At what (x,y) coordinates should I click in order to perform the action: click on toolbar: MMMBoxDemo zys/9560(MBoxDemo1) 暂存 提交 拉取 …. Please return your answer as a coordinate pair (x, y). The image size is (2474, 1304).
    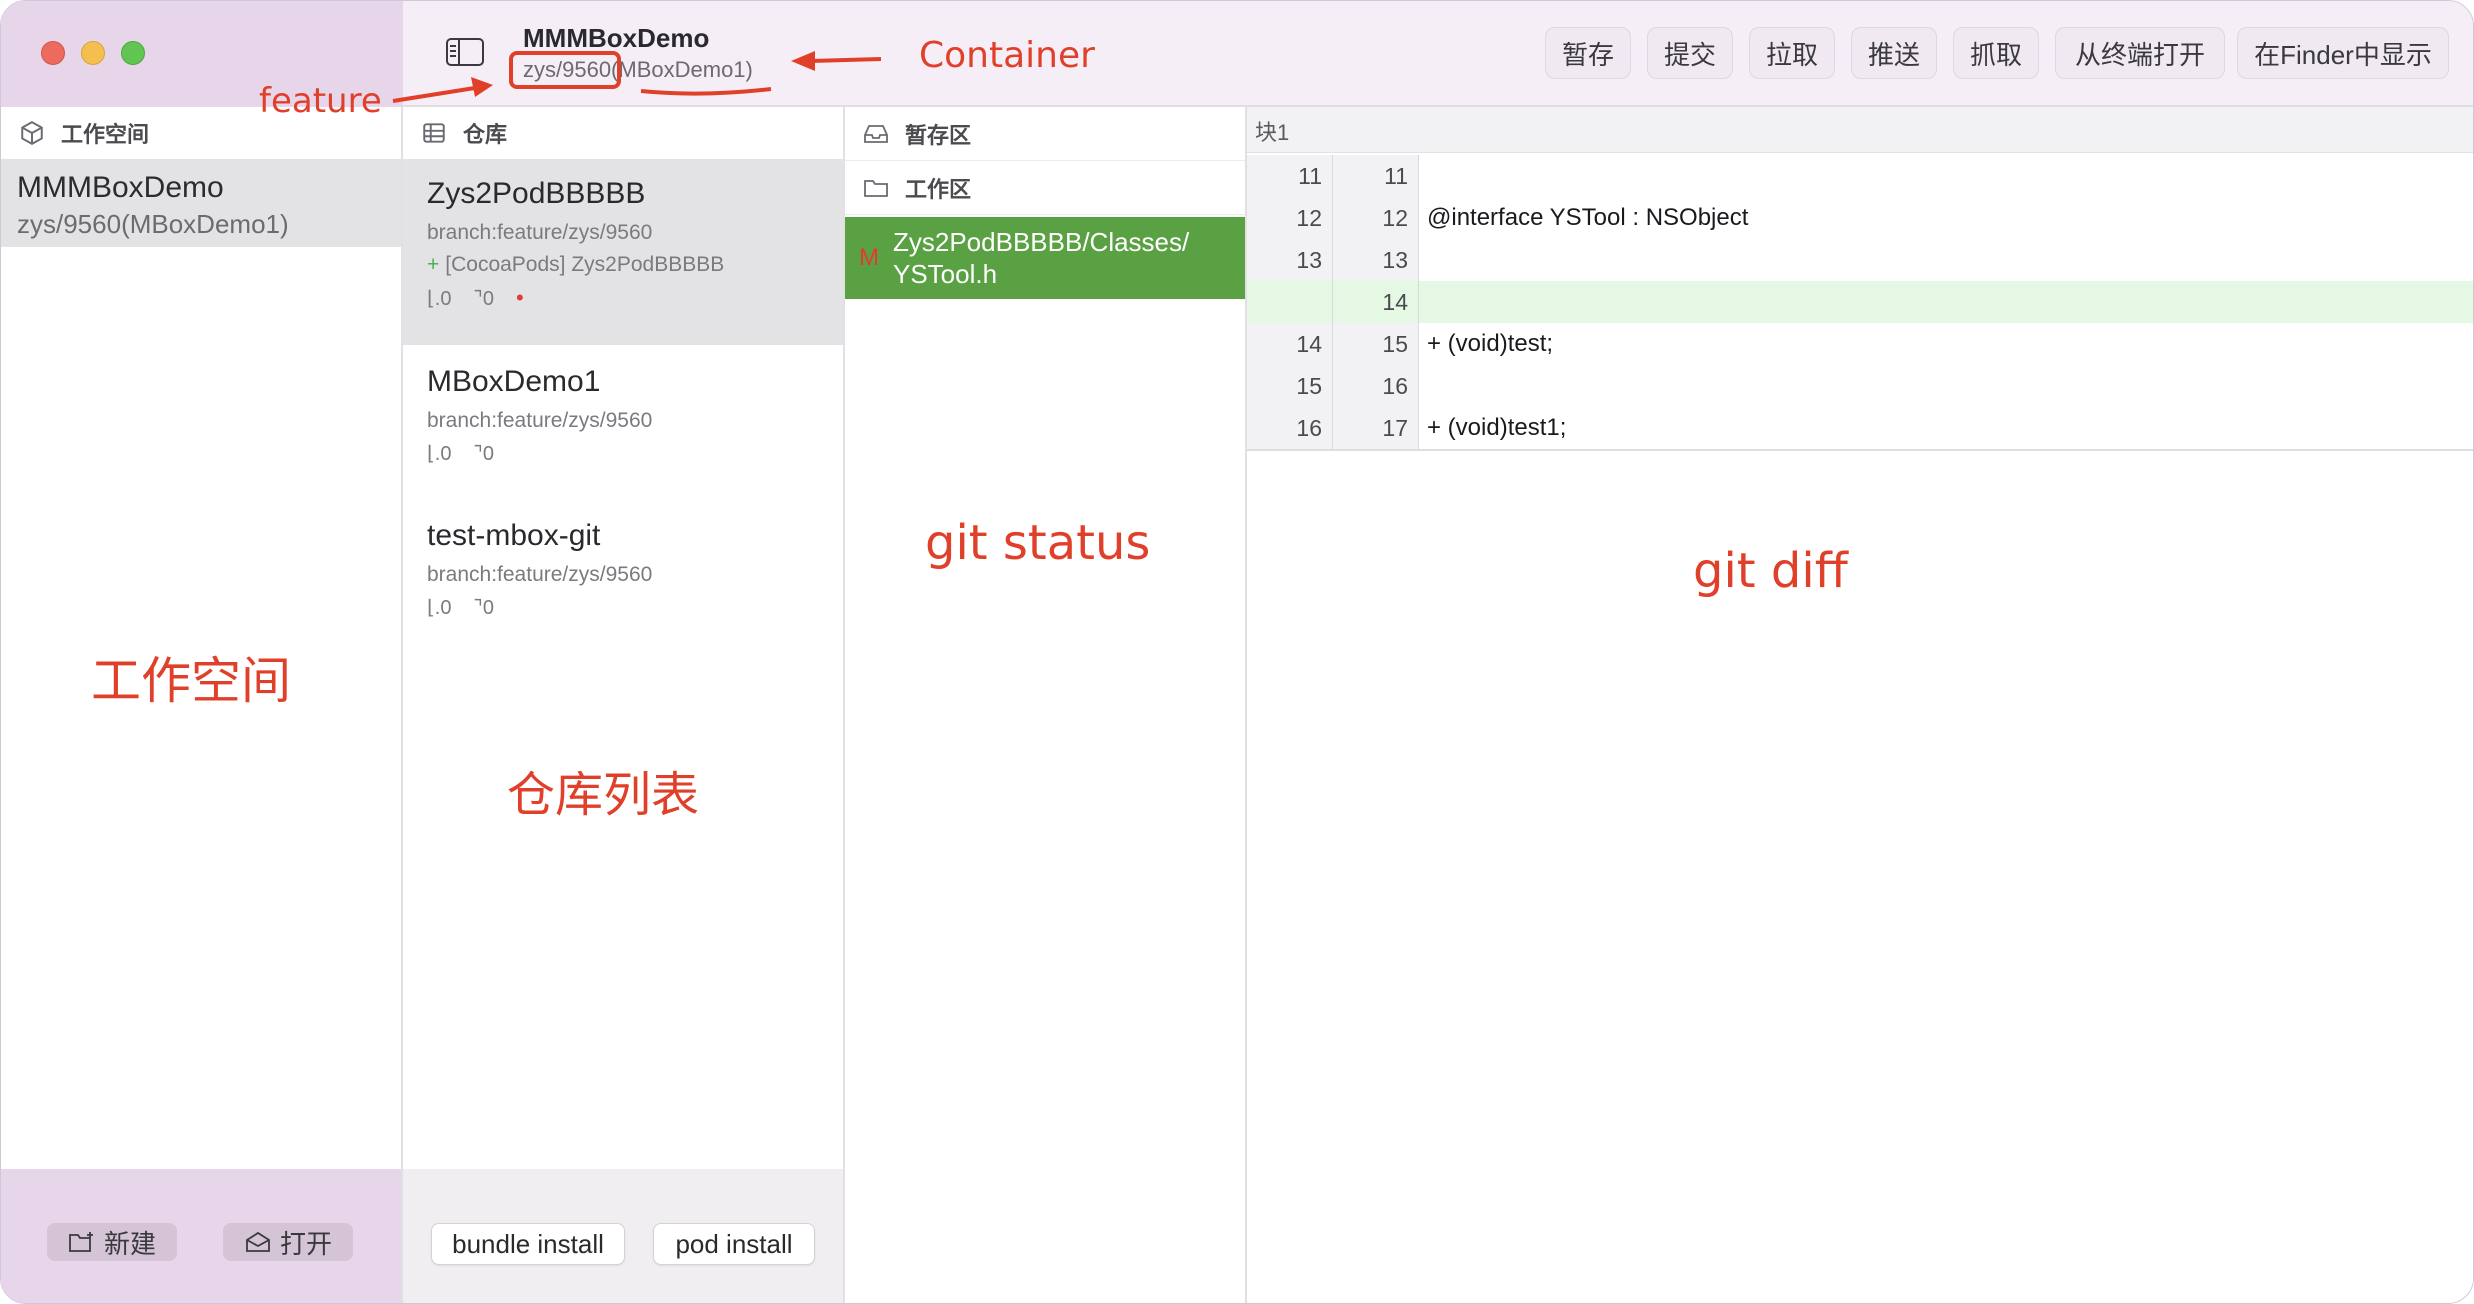
    Looking at the image, I should click on (1438, 54).